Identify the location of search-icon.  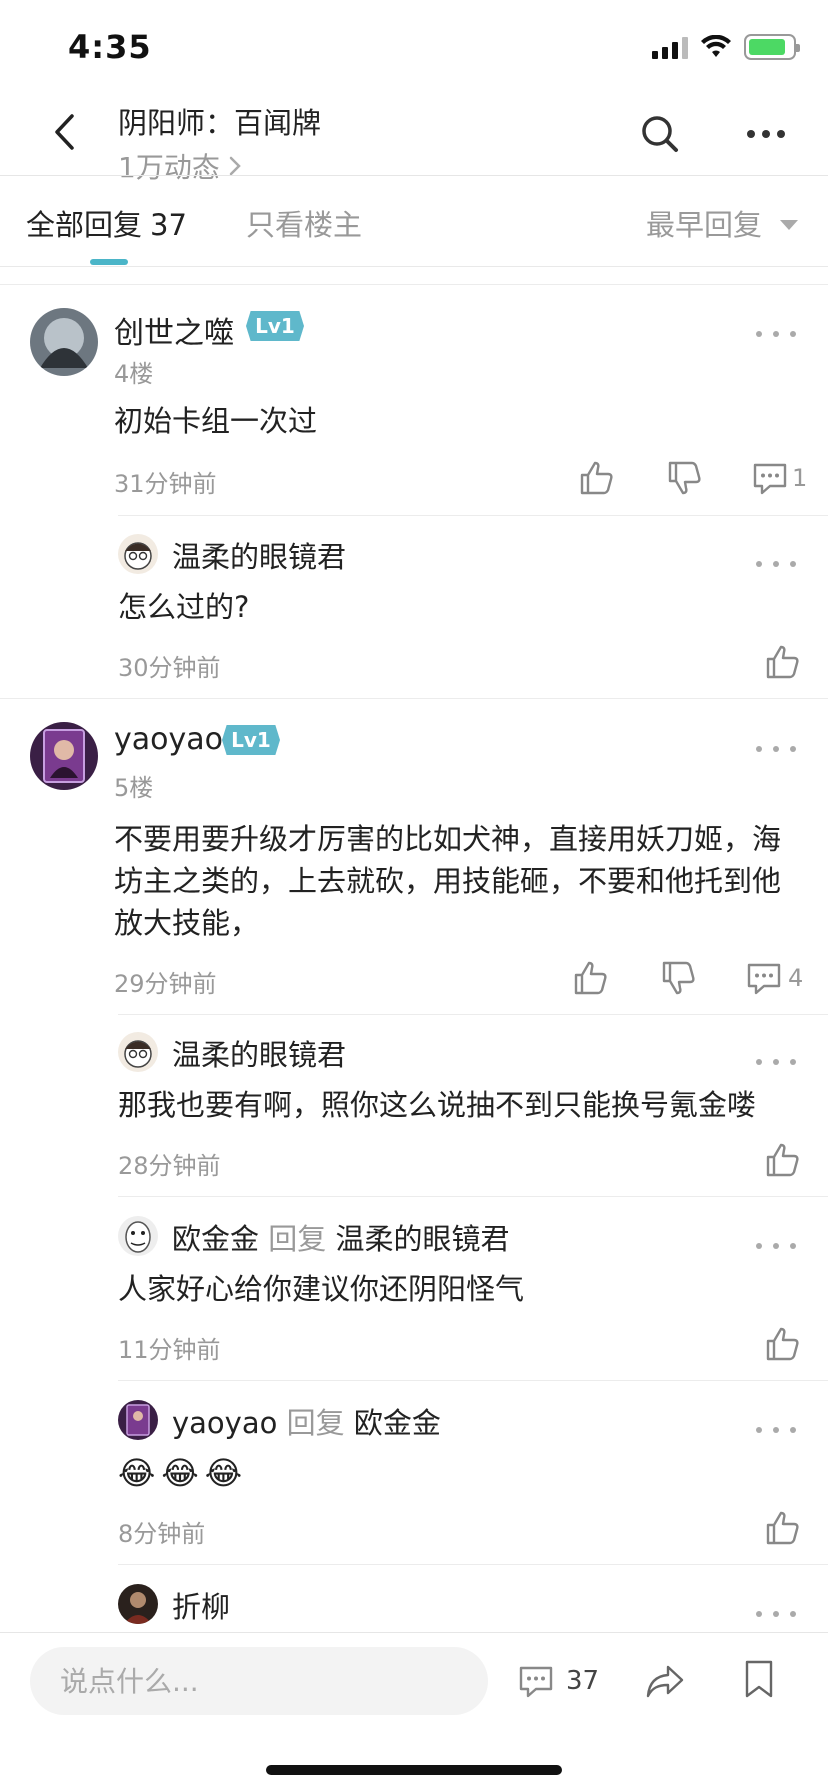
(660, 134).